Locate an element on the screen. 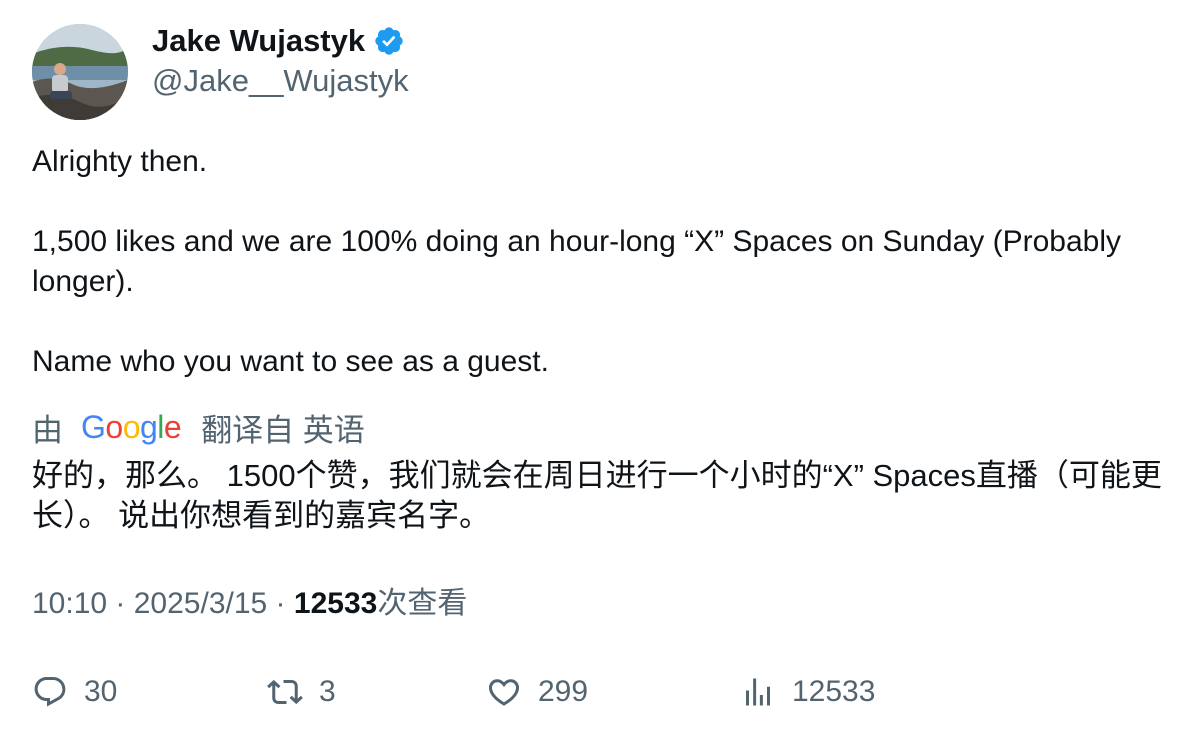 The height and width of the screenshot is (738, 1196). like-count: 299 is located at coordinates (563, 691).